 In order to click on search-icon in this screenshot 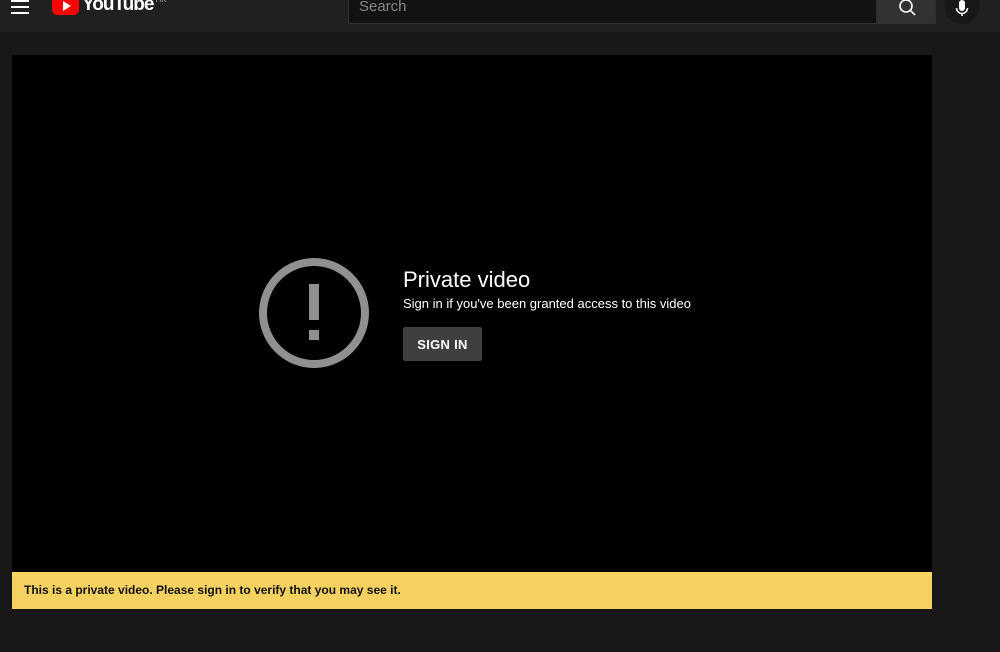, I will do `click(907, 8)`.